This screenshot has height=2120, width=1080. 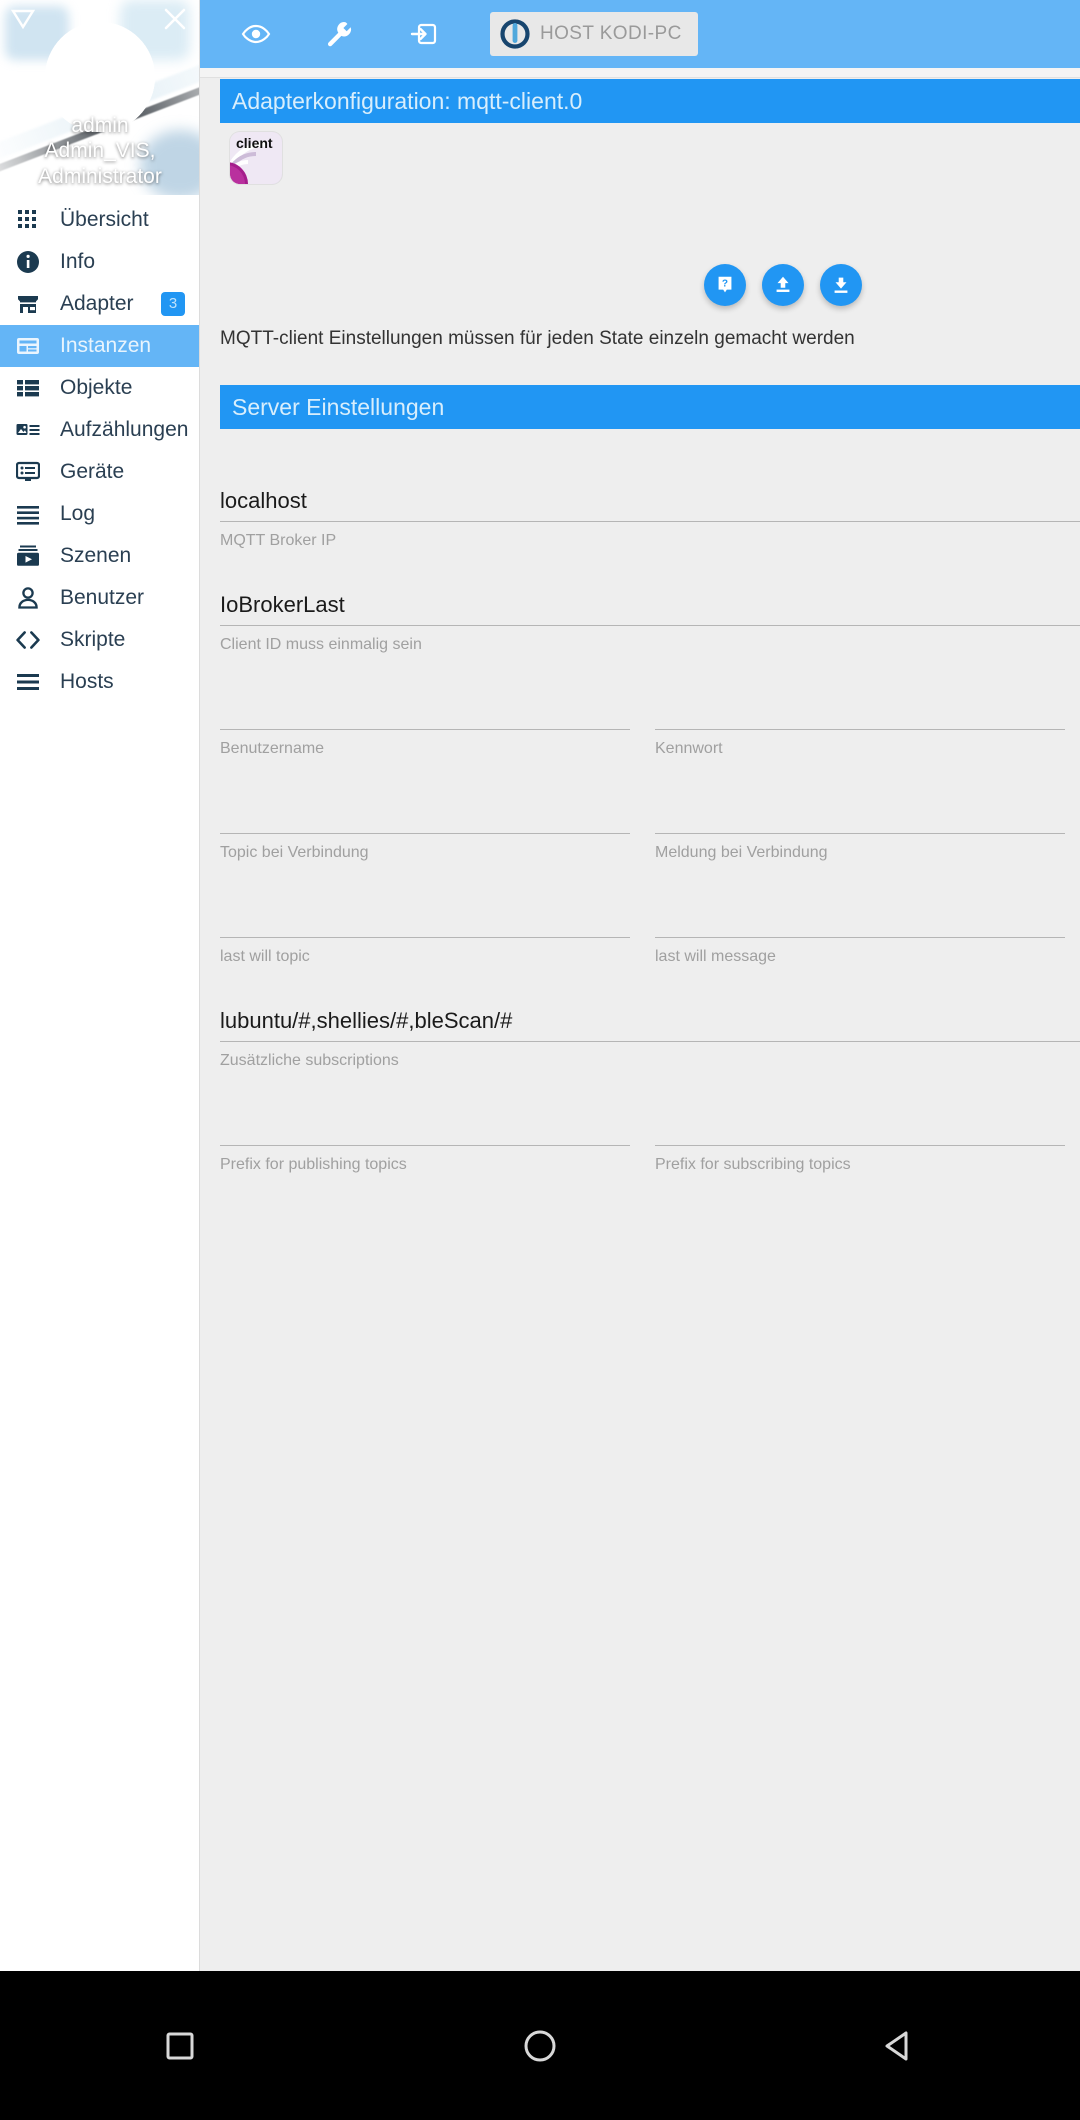 I want to click on field-value: localhost, so click(x=263, y=501).